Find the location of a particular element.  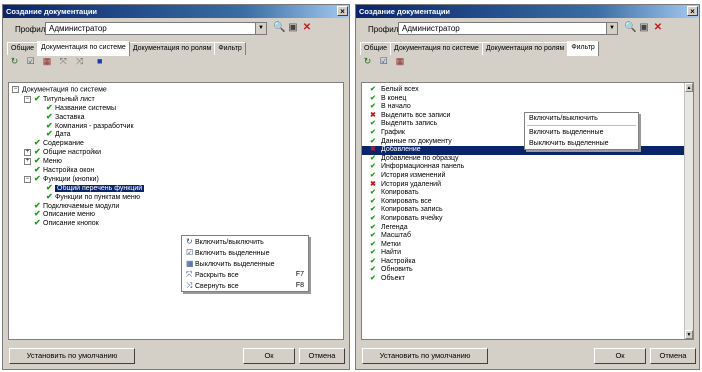

list-item: ✔ Объект is located at coordinates (527, 279).